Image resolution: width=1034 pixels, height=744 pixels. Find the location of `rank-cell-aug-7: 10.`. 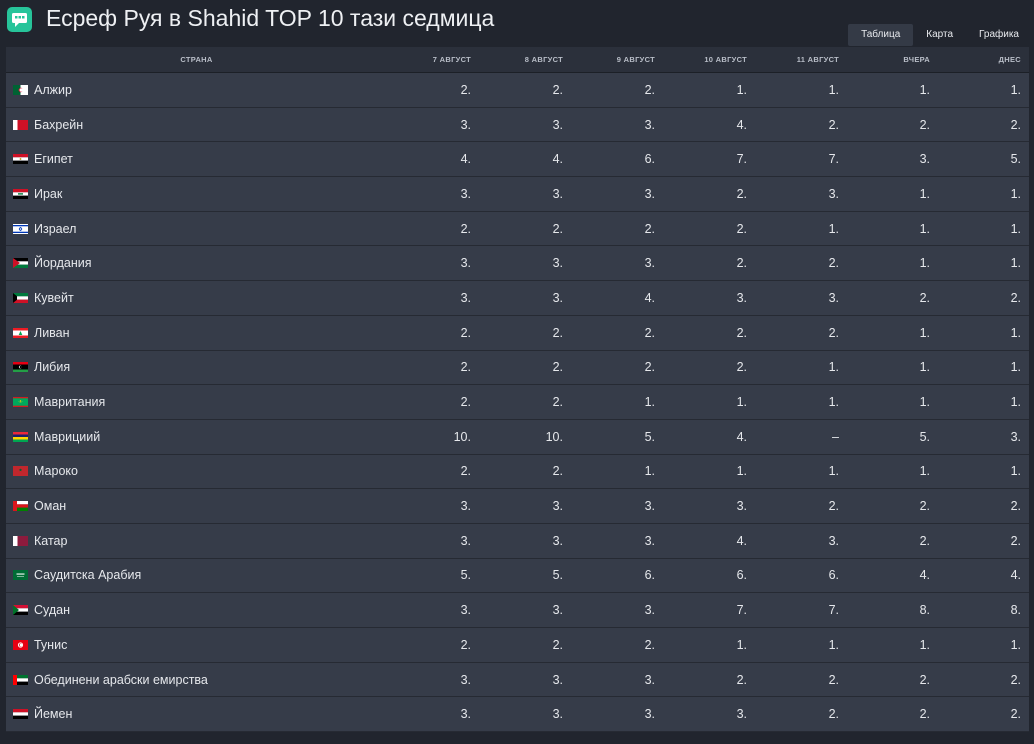

rank-cell-aug-7: 10. is located at coordinates (433, 437).